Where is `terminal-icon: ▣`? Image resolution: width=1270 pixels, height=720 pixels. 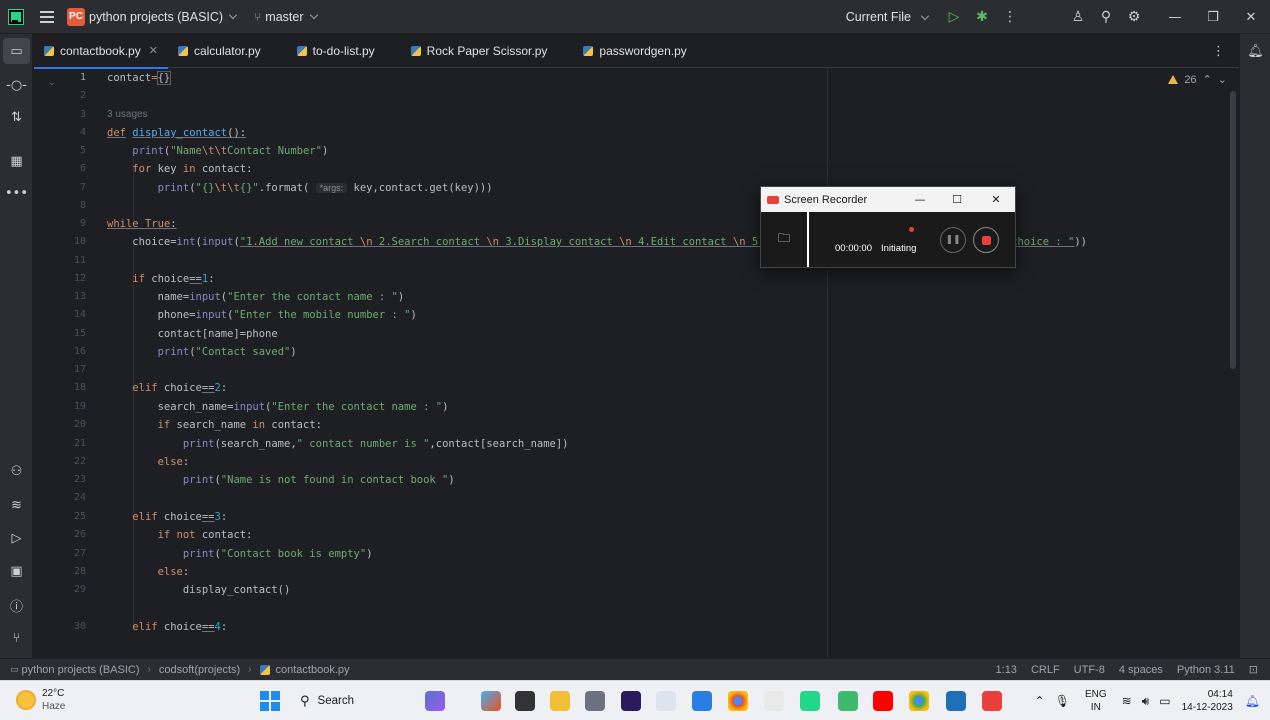
terminal-icon: ▣ is located at coordinates (16, 571).